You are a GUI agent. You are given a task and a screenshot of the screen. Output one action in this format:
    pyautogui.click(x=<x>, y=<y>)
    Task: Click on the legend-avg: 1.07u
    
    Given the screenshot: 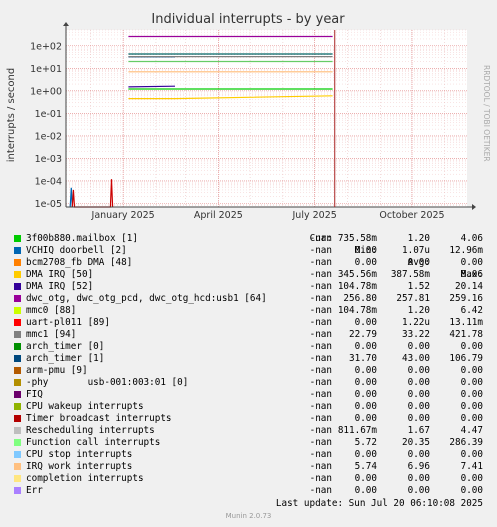 What is the action you would take?
    pyautogui.click(x=416, y=250)
    